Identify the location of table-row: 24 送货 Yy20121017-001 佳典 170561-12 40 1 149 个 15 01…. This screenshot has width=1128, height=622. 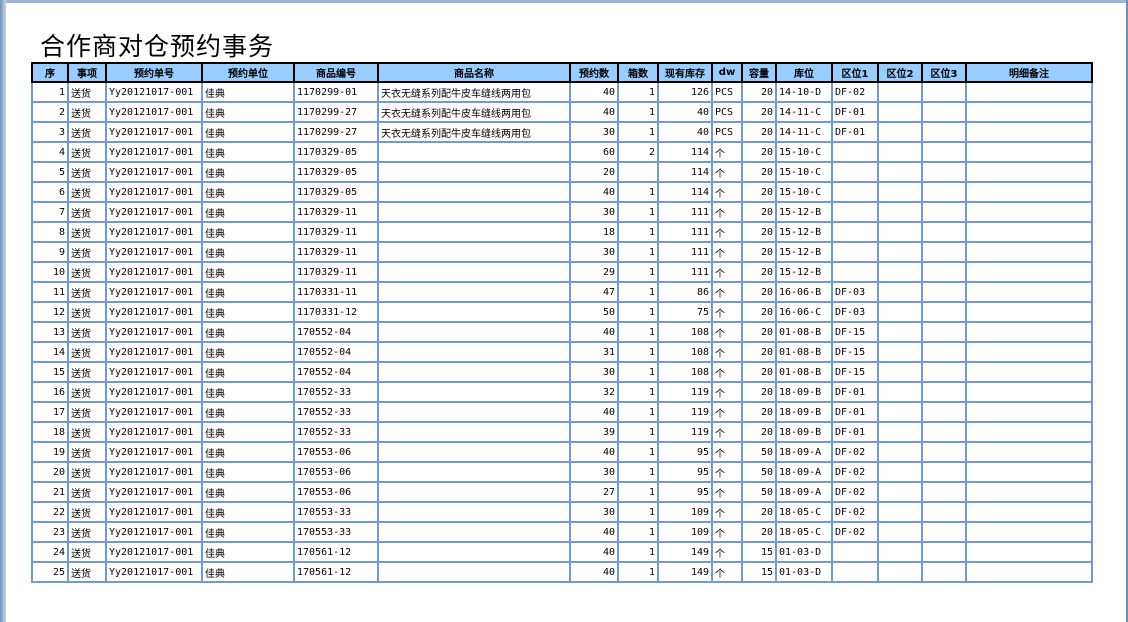
(562, 552).